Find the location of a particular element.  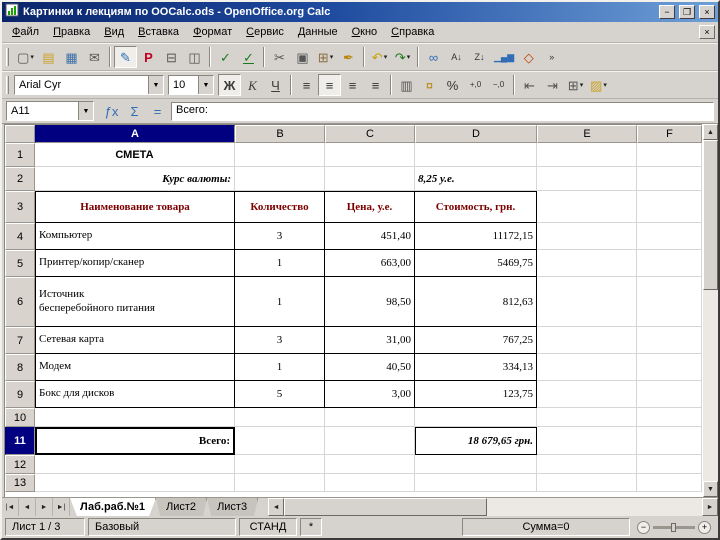

select-all-corner is located at coordinates (20, 134).